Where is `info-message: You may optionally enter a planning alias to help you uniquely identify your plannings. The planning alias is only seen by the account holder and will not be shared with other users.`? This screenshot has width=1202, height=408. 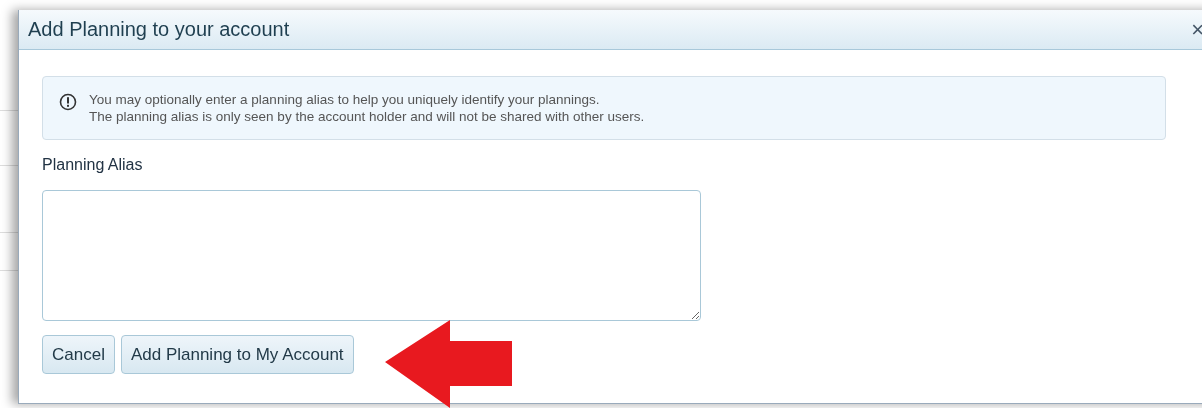 info-message: You may optionally enter a planning alias to help you uniquely identify your plannings. The planning alias is only seen by the account holder and will not be shared with other users. is located at coordinates (367, 108).